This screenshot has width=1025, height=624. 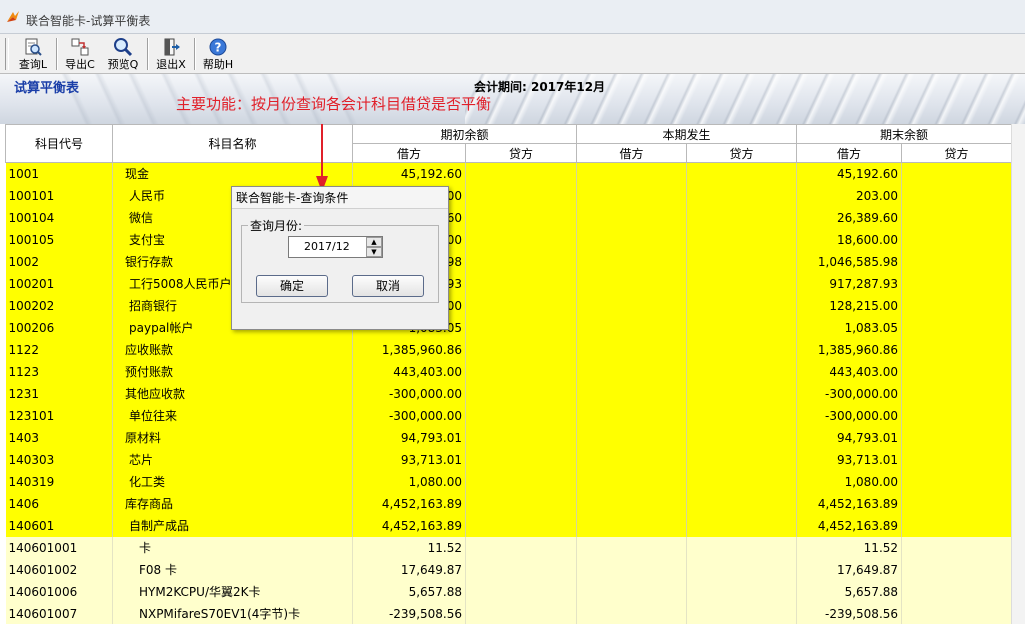 I want to click on title-bar: 联合智能卡-试算平衡表, so click(x=512, y=17).